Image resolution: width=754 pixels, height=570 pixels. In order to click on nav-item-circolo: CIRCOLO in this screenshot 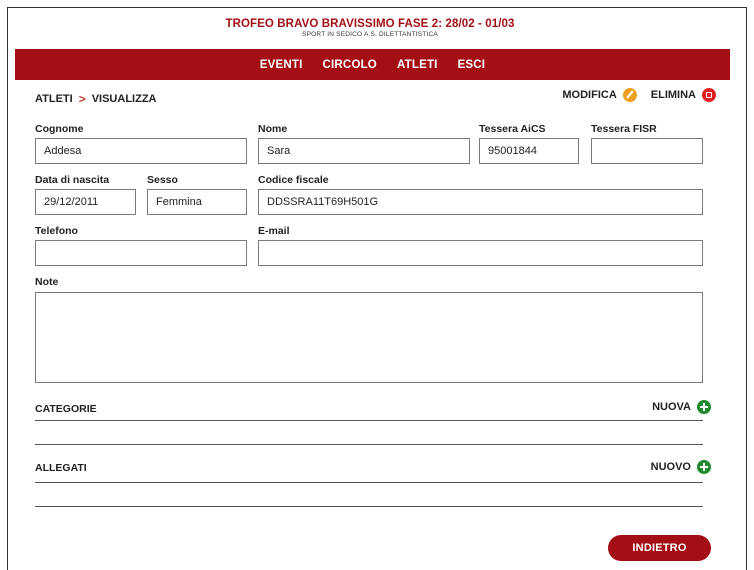, I will do `click(350, 65)`.